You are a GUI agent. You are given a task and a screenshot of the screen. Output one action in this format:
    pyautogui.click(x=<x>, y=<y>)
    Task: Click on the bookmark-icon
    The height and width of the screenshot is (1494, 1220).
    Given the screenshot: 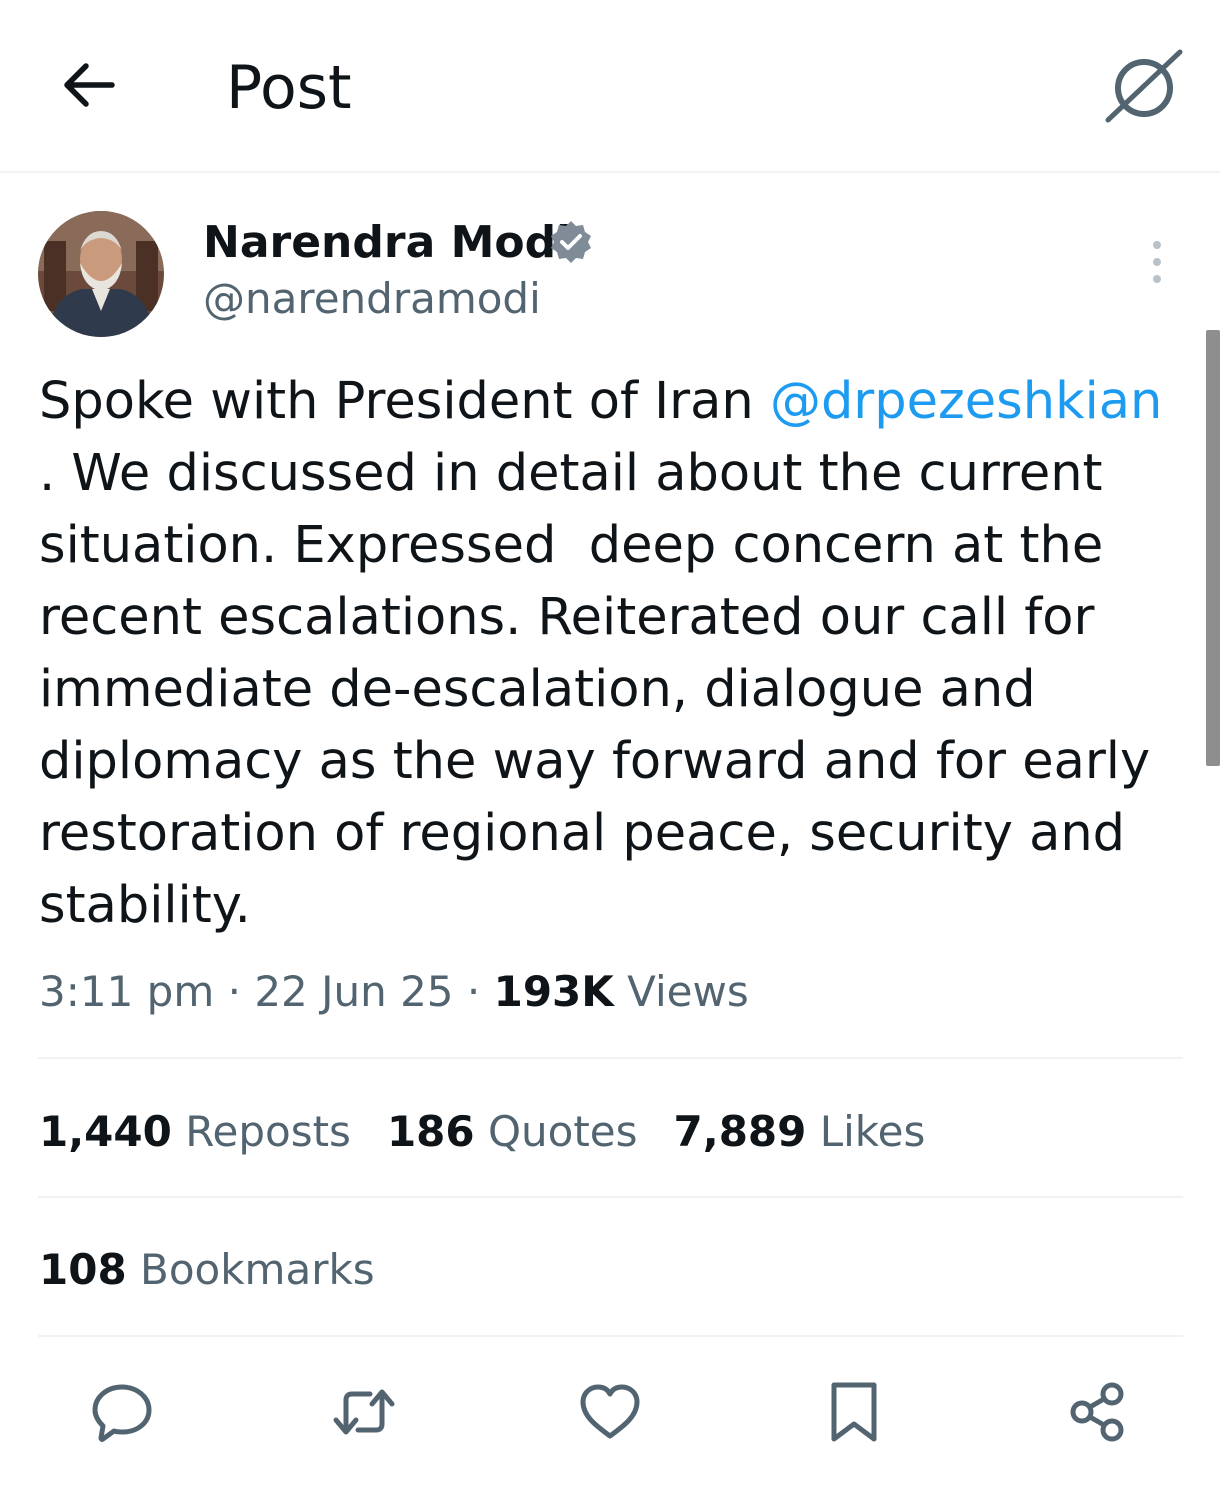 What is the action you would take?
    pyautogui.click(x=854, y=1412)
    